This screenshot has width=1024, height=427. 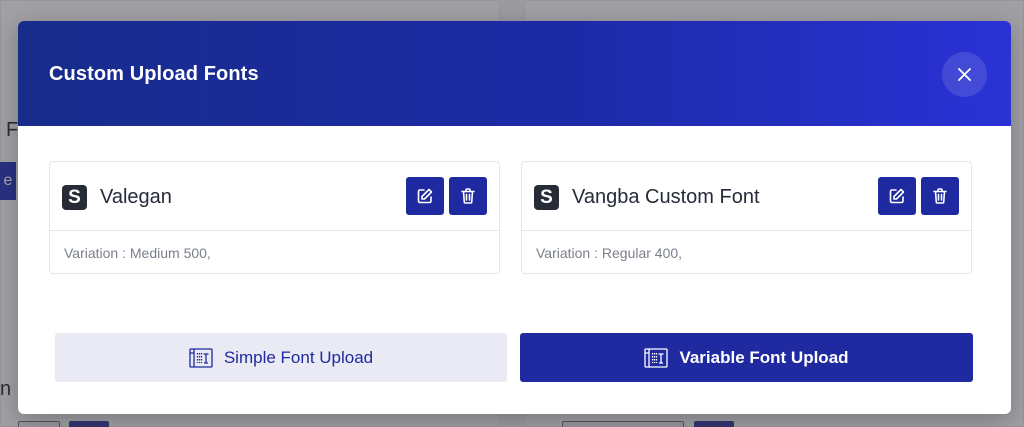 What do you see at coordinates (764, 357) in the screenshot?
I see `variable-font-upload-label: Variable Font Upload` at bounding box center [764, 357].